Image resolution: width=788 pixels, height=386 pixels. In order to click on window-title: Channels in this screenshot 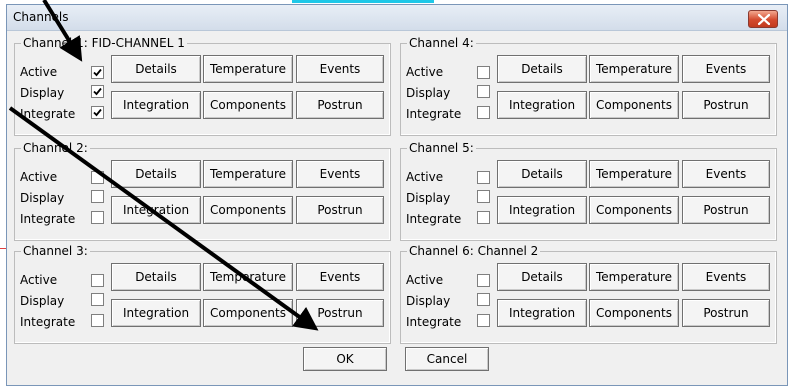, I will do `click(41, 17)`.